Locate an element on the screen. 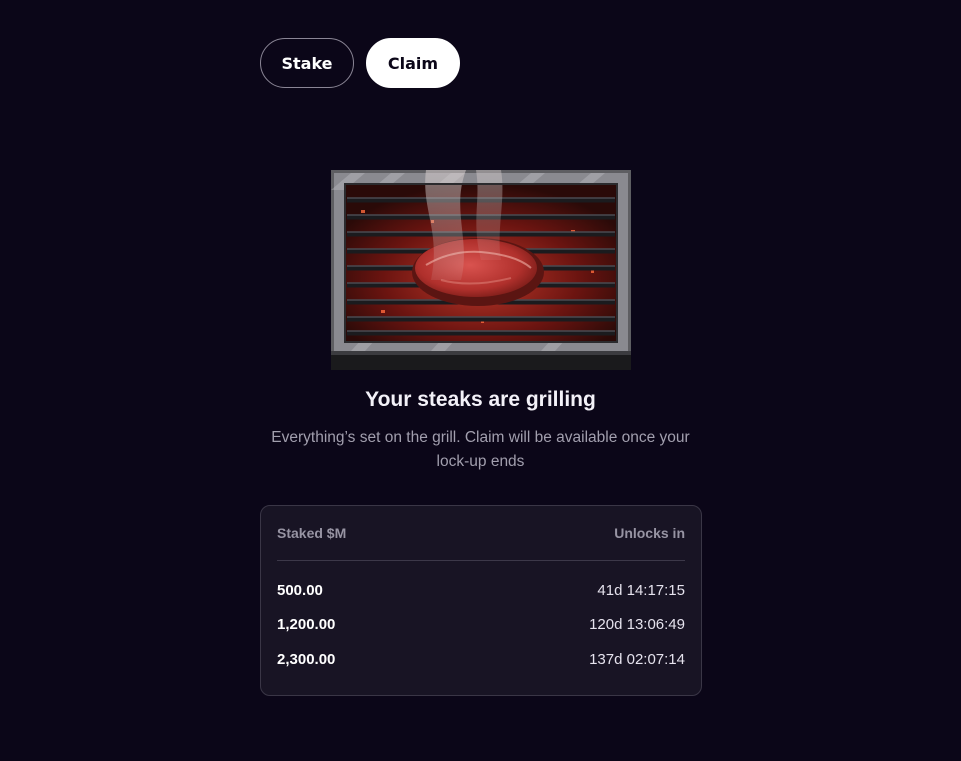  column-header-staked: Staked $M is located at coordinates (312, 533).